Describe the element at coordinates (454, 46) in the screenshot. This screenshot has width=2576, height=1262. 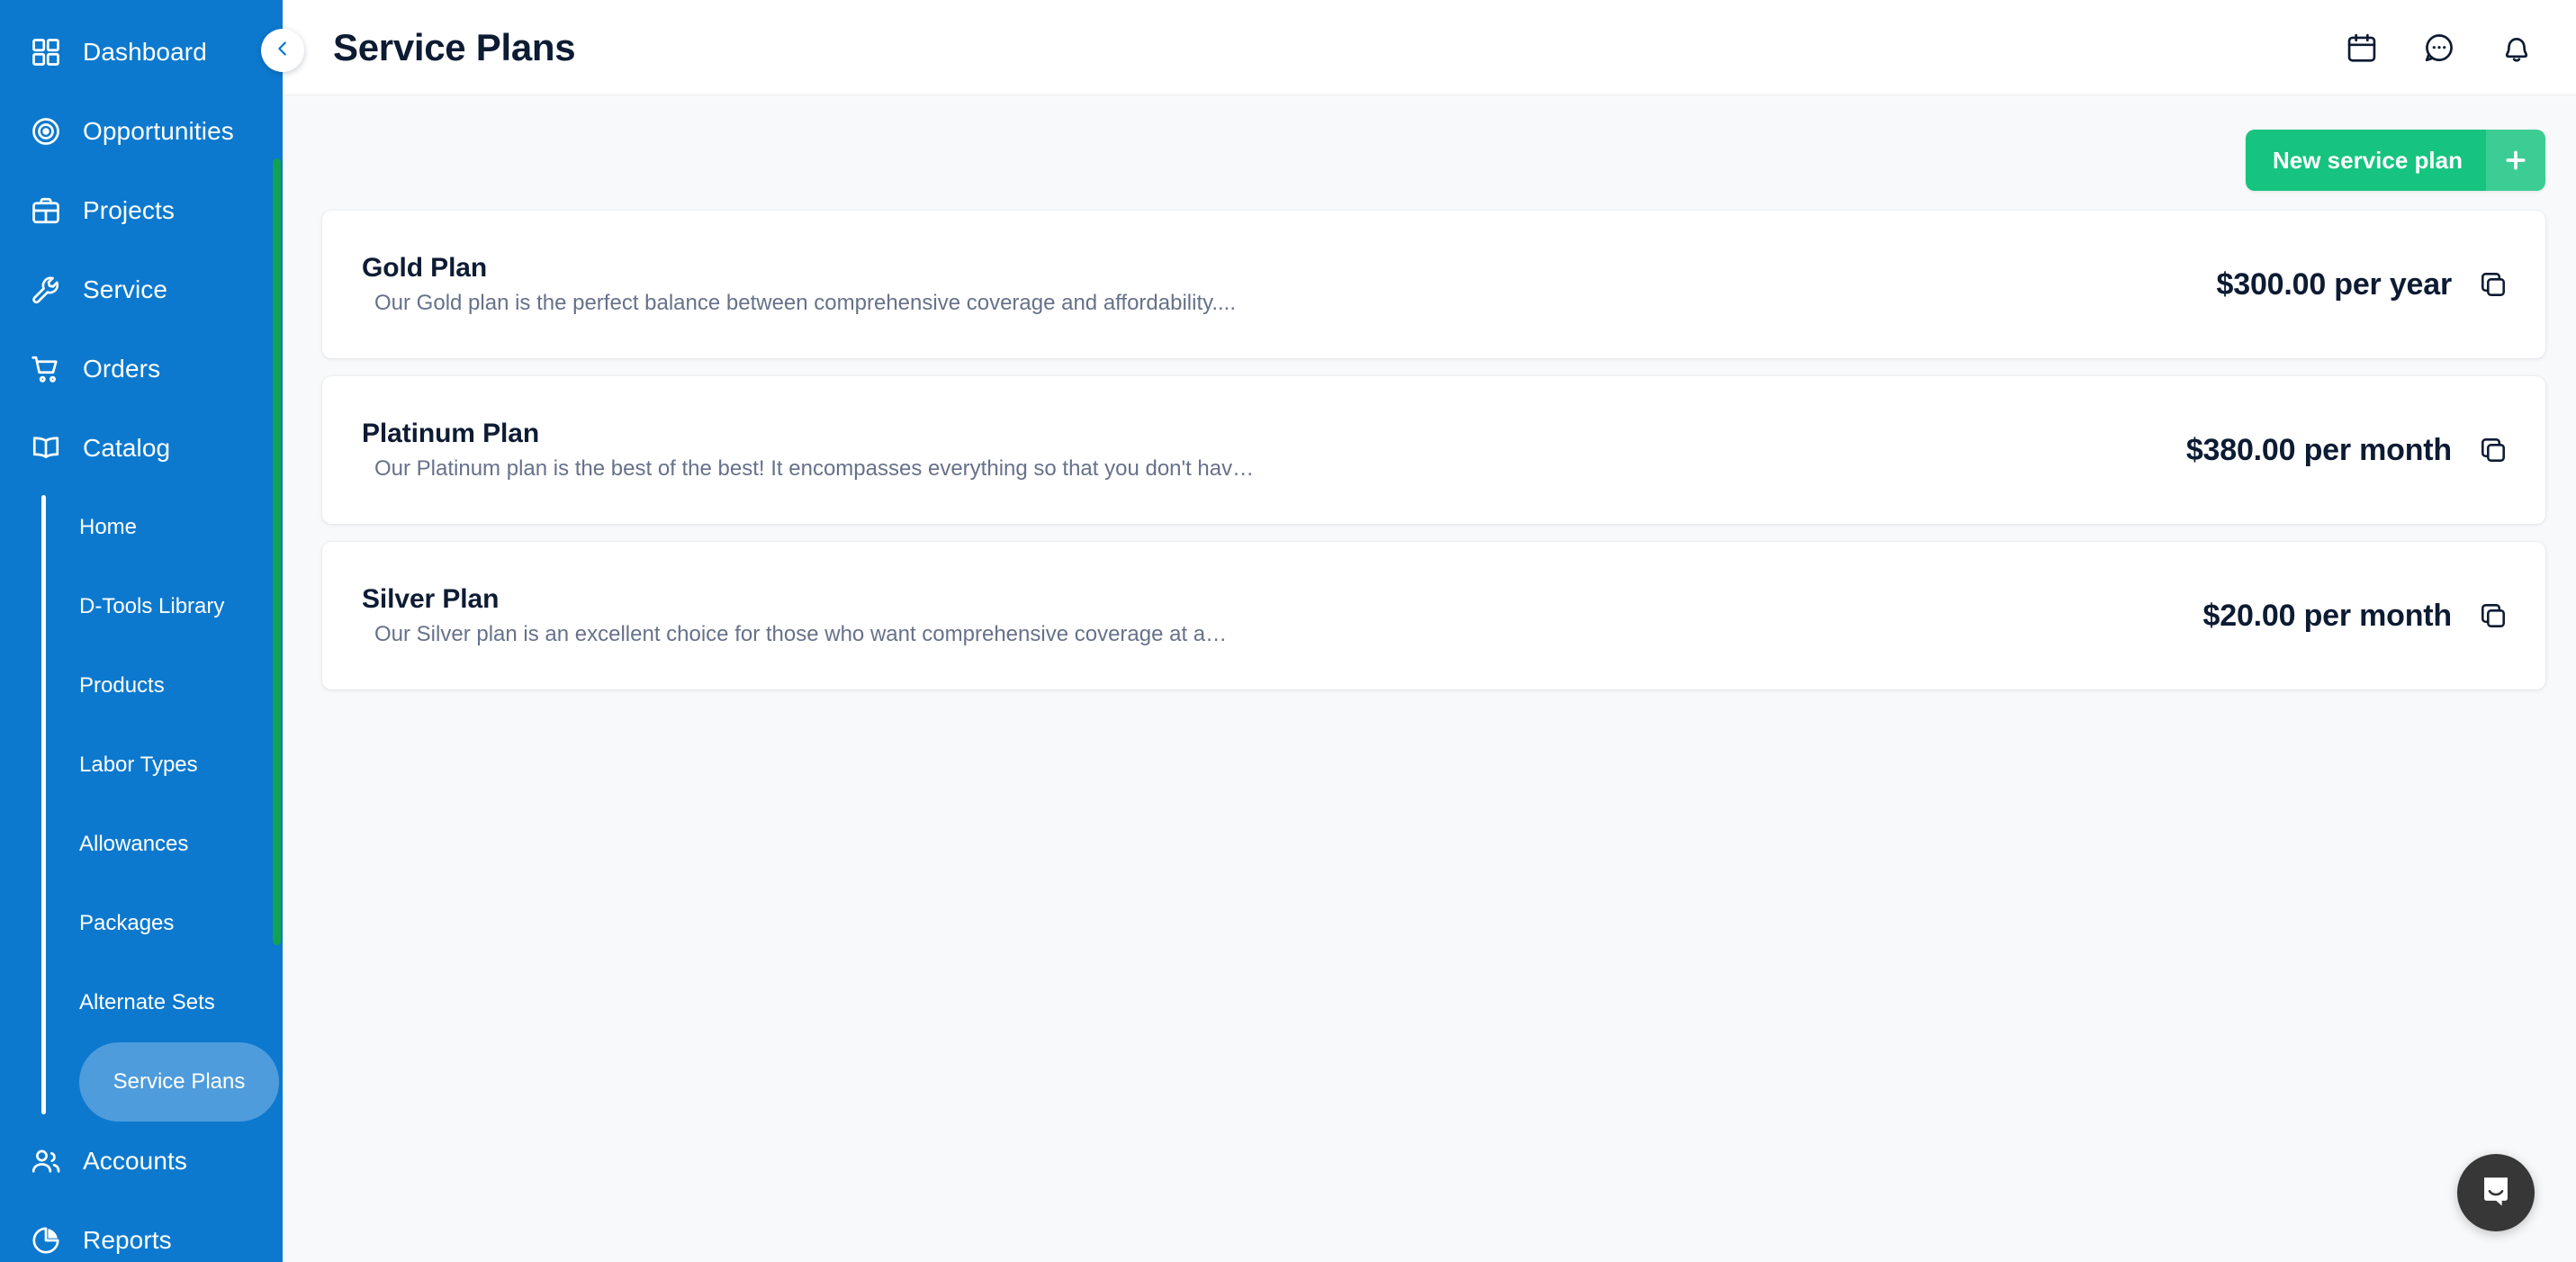
I see `page-title: Service Plans` at that location.